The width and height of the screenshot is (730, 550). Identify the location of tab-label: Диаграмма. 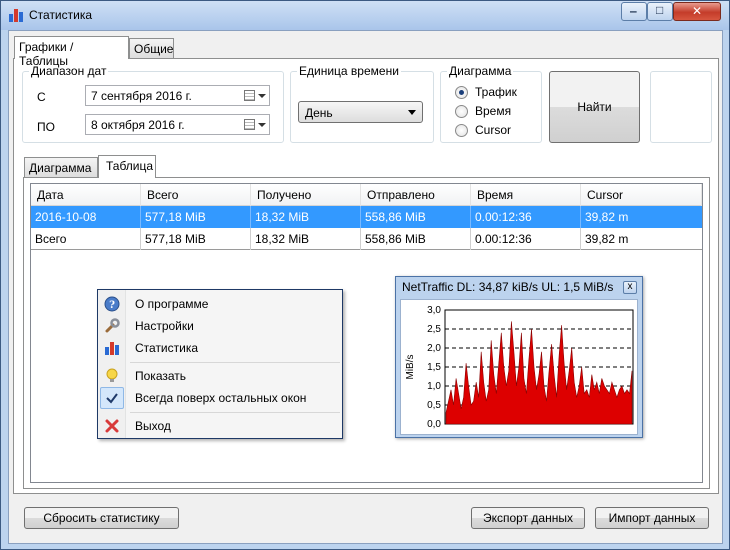
(60, 168).